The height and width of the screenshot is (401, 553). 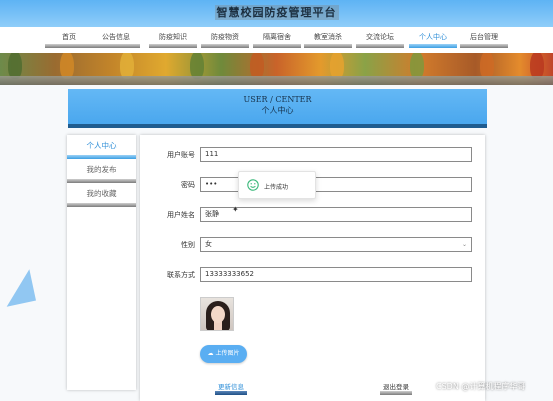 What do you see at coordinates (101, 171) in the screenshot?
I see `sidebar-item-my-posts: 我的发布` at bounding box center [101, 171].